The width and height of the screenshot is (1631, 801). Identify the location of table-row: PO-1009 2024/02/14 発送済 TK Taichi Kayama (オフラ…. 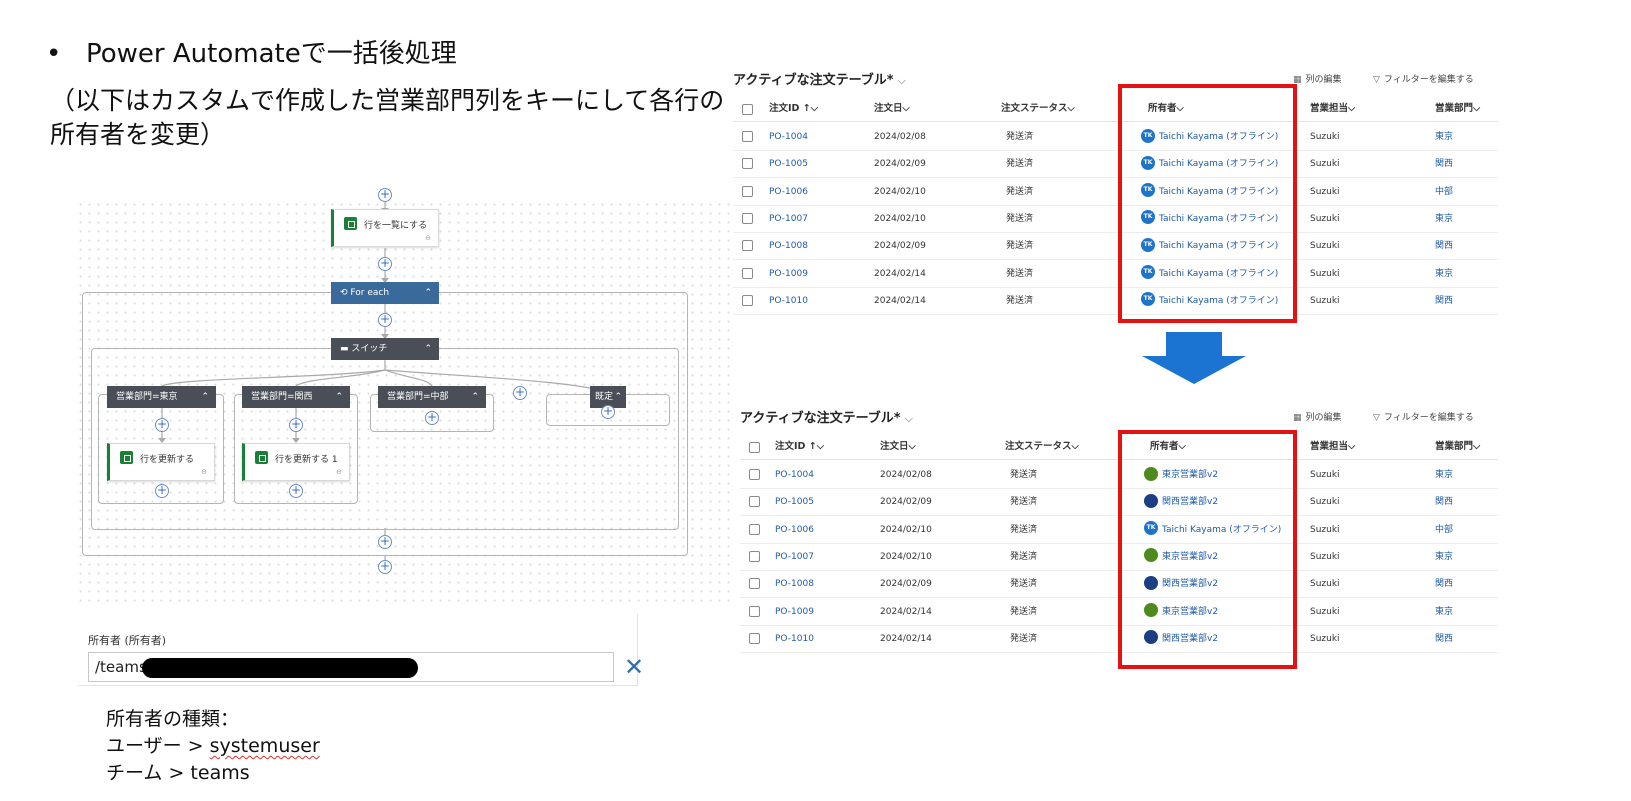
(1115, 274).